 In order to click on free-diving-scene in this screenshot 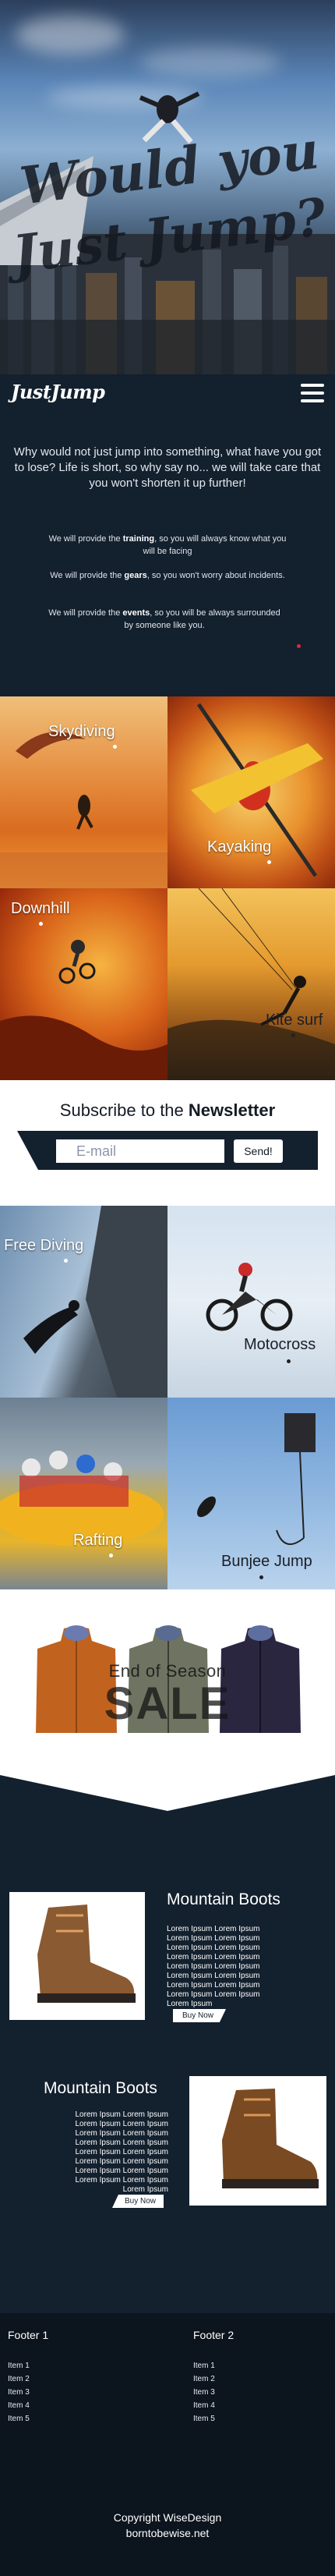, I will do `click(95, 1302)`.